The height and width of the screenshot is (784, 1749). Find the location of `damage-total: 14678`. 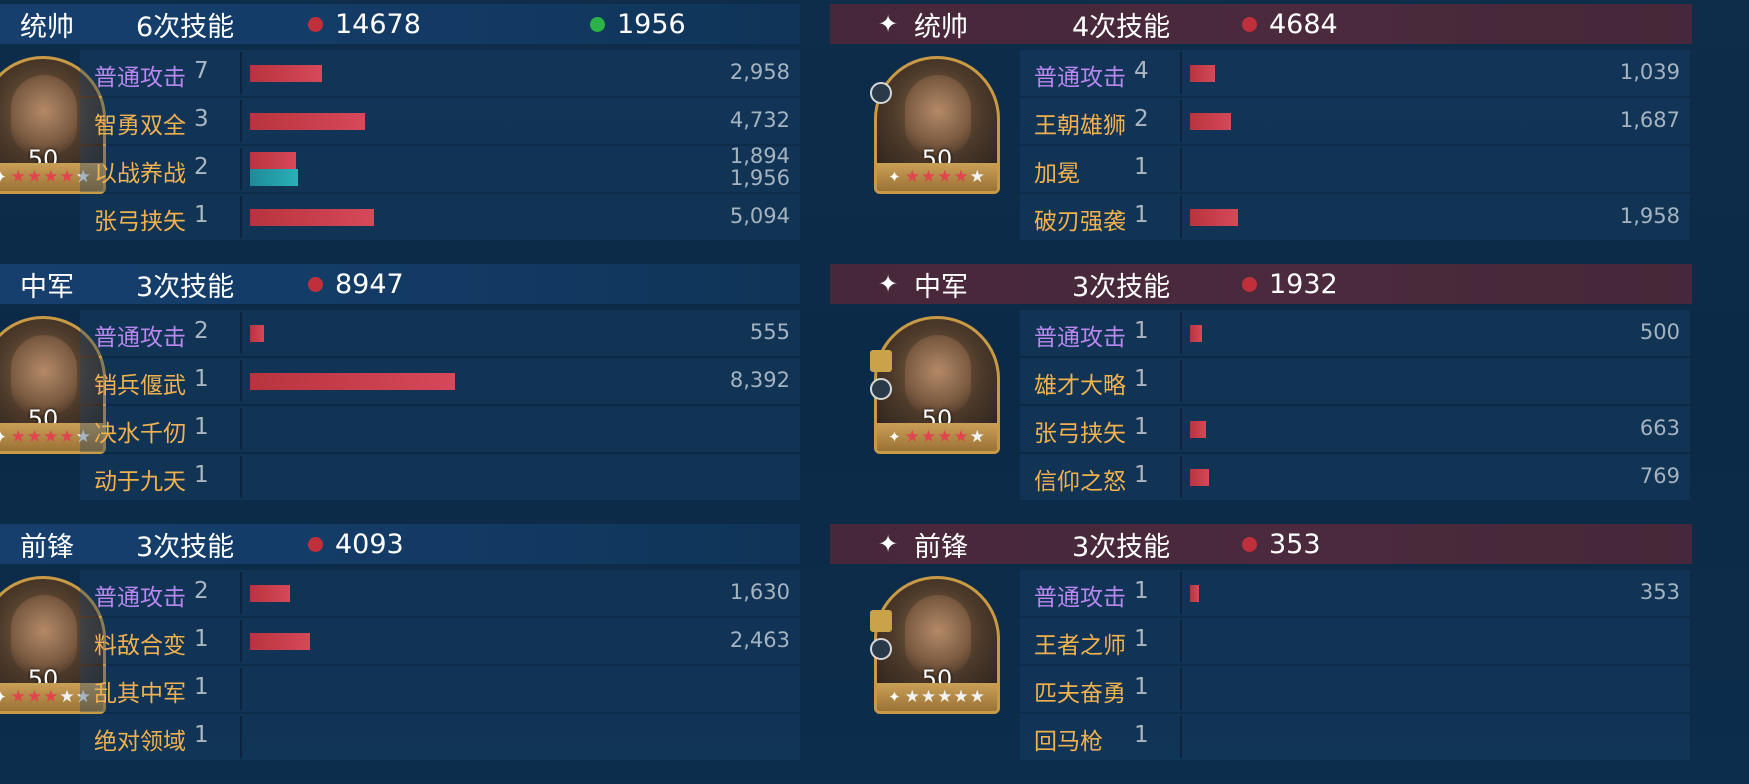

damage-total: 14678 is located at coordinates (364, 24).